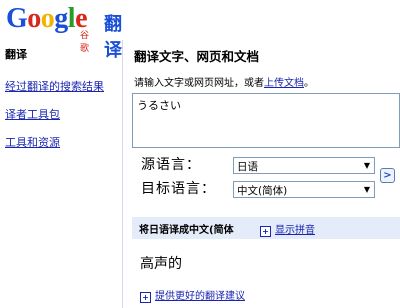 The width and height of the screenshot is (400, 308). What do you see at coordinates (387, 175) in the screenshot?
I see `translate-button: >` at bounding box center [387, 175].